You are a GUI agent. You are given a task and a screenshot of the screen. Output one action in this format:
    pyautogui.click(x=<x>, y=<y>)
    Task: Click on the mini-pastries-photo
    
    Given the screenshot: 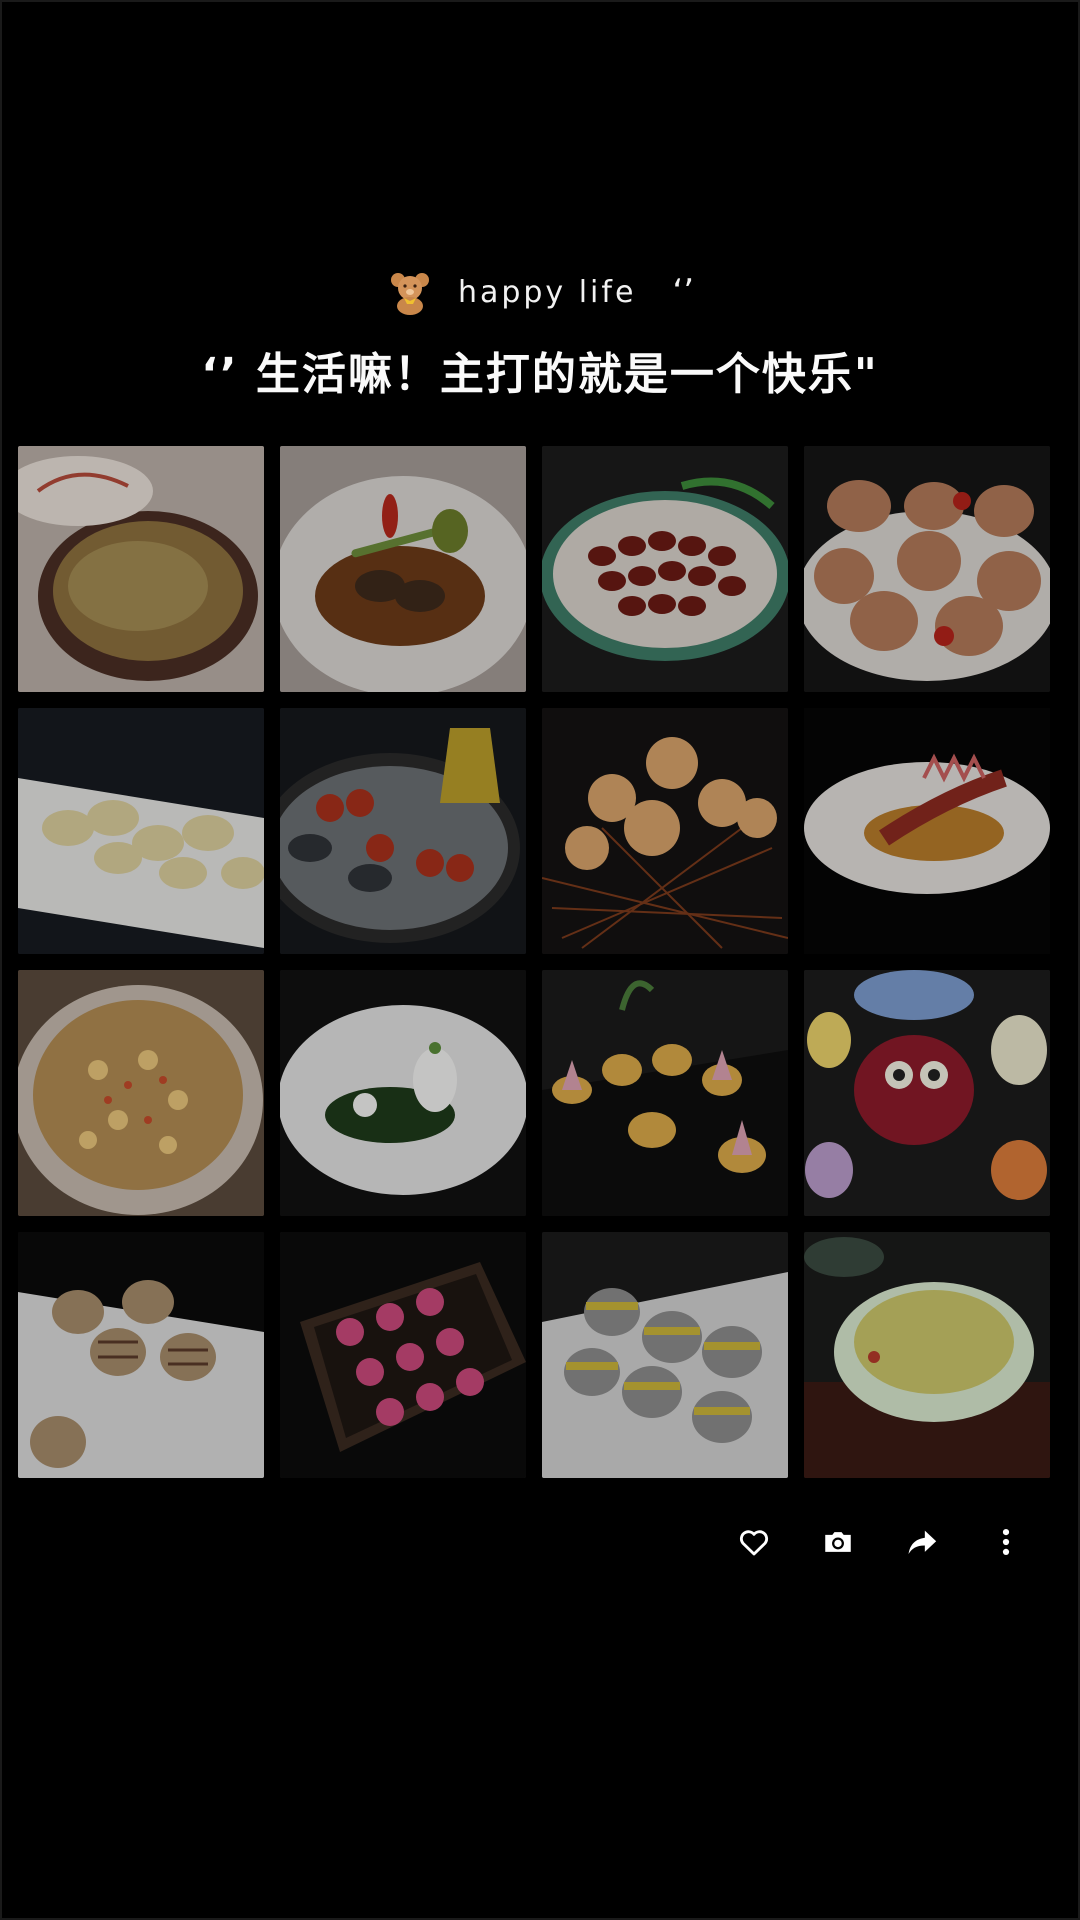 What is the action you would take?
    pyautogui.click(x=665, y=1093)
    